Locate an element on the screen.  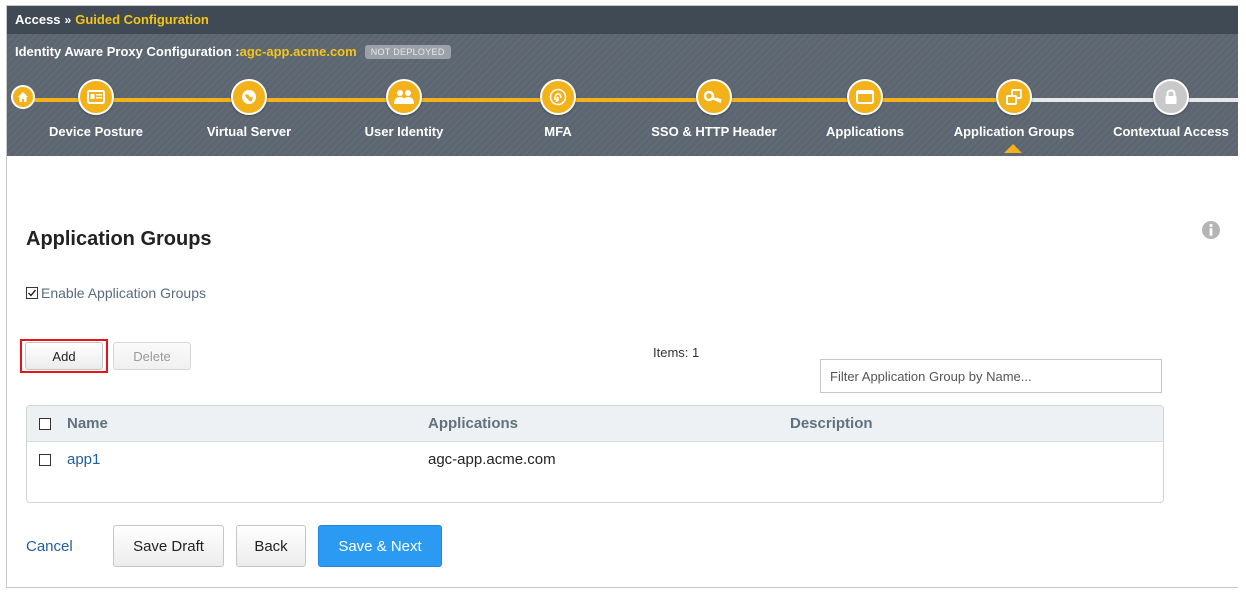
row-select-checkbox is located at coordinates (45, 460).